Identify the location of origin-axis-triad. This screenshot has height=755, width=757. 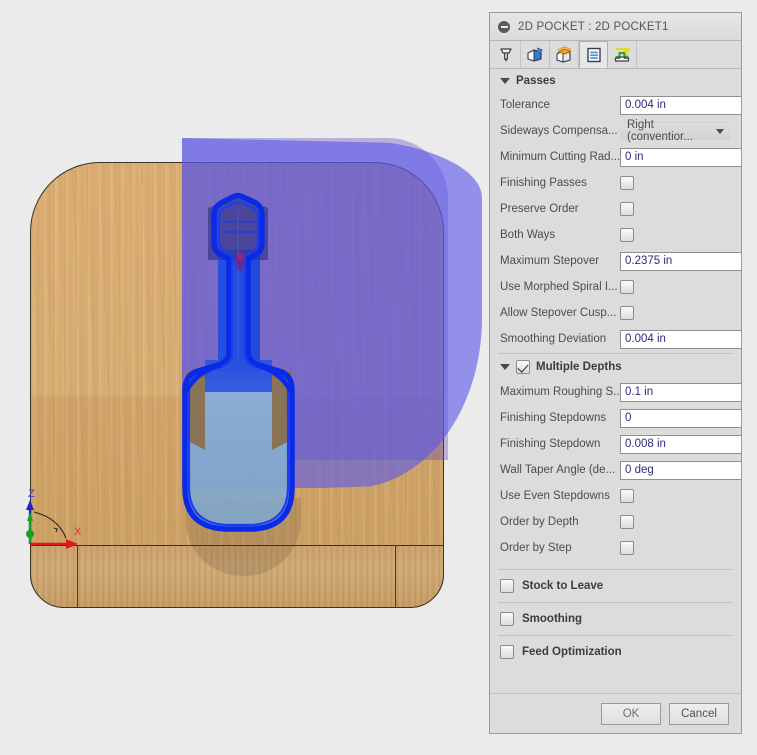
(52, 524).